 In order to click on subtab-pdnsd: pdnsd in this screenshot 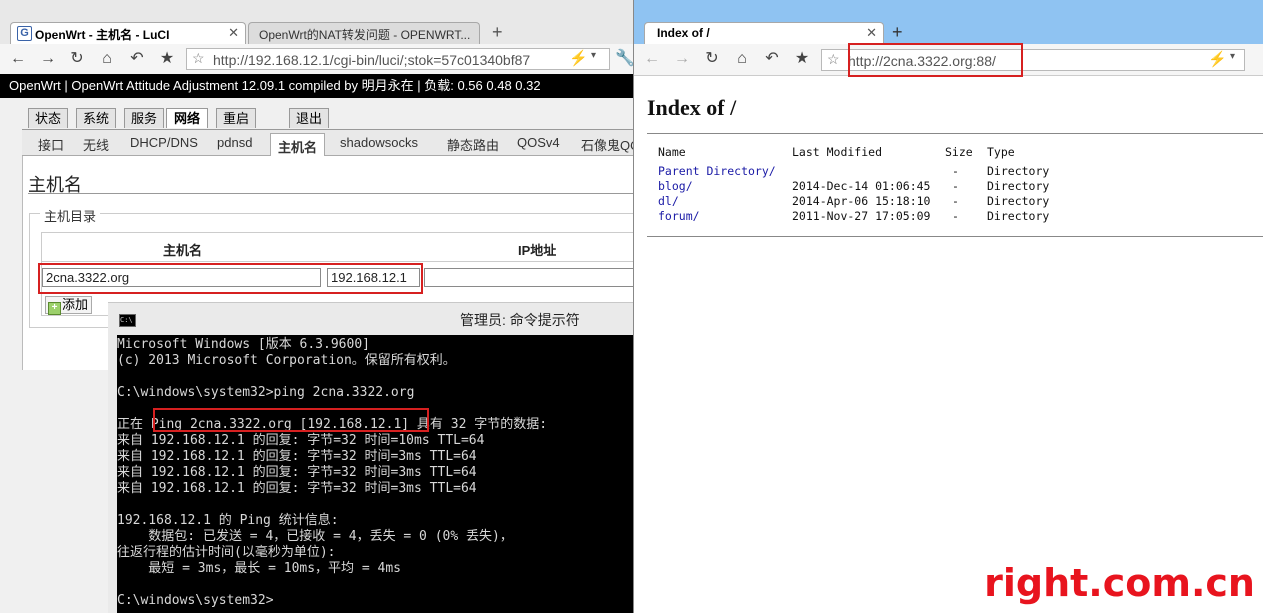, I will do `click(234, 142)`.